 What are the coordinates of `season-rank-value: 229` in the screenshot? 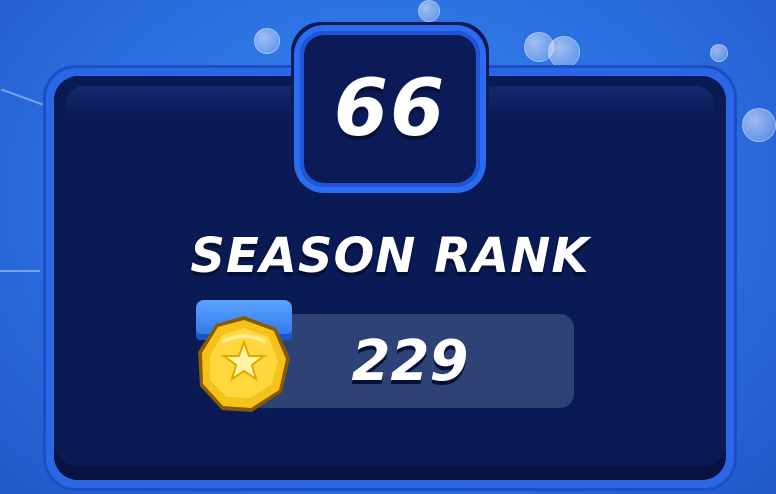 It's located at (410, 361).